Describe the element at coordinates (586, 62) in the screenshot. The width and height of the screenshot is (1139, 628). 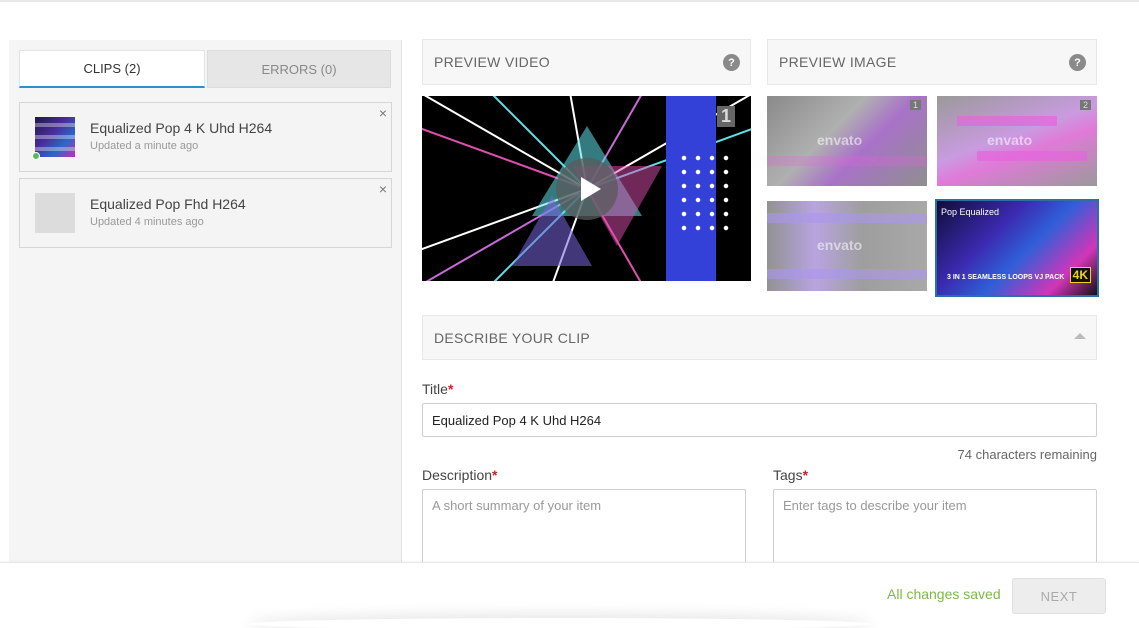
I see `preview-video-header: PREVIEW VIDEO ?` at that location.